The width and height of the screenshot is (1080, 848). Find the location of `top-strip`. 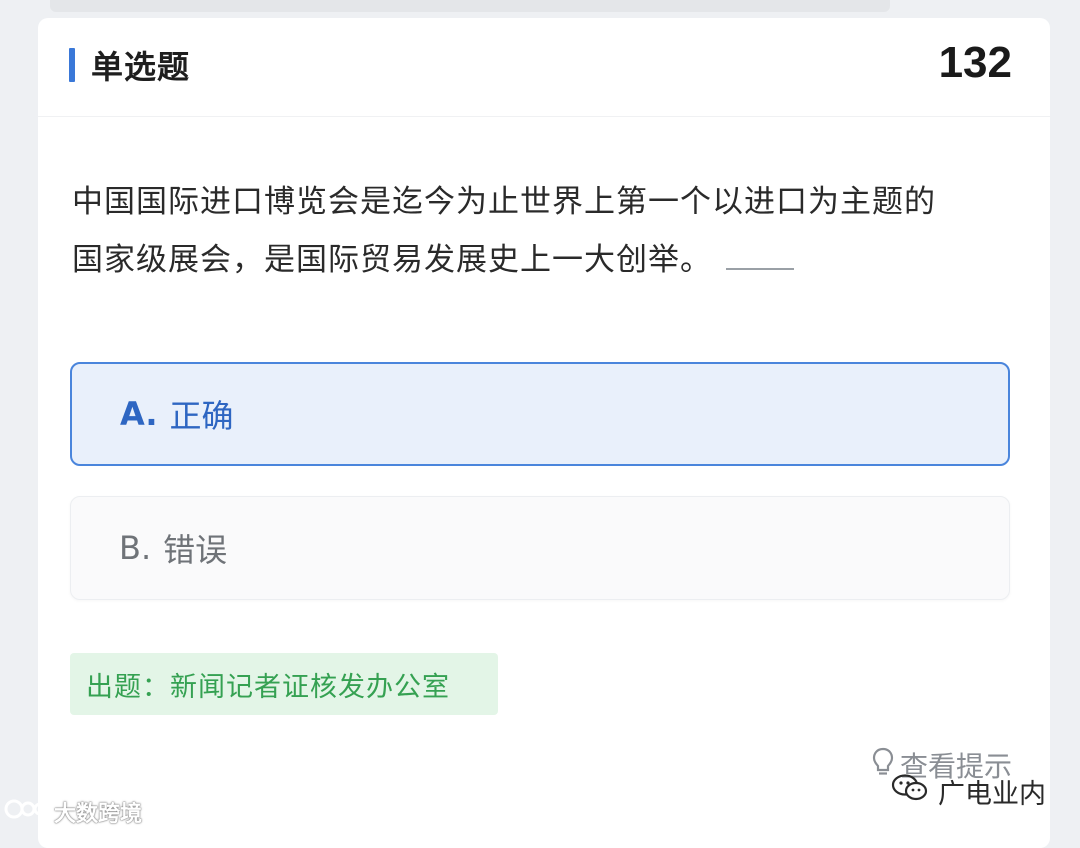

top-strip is located at coordinates (470, 6).